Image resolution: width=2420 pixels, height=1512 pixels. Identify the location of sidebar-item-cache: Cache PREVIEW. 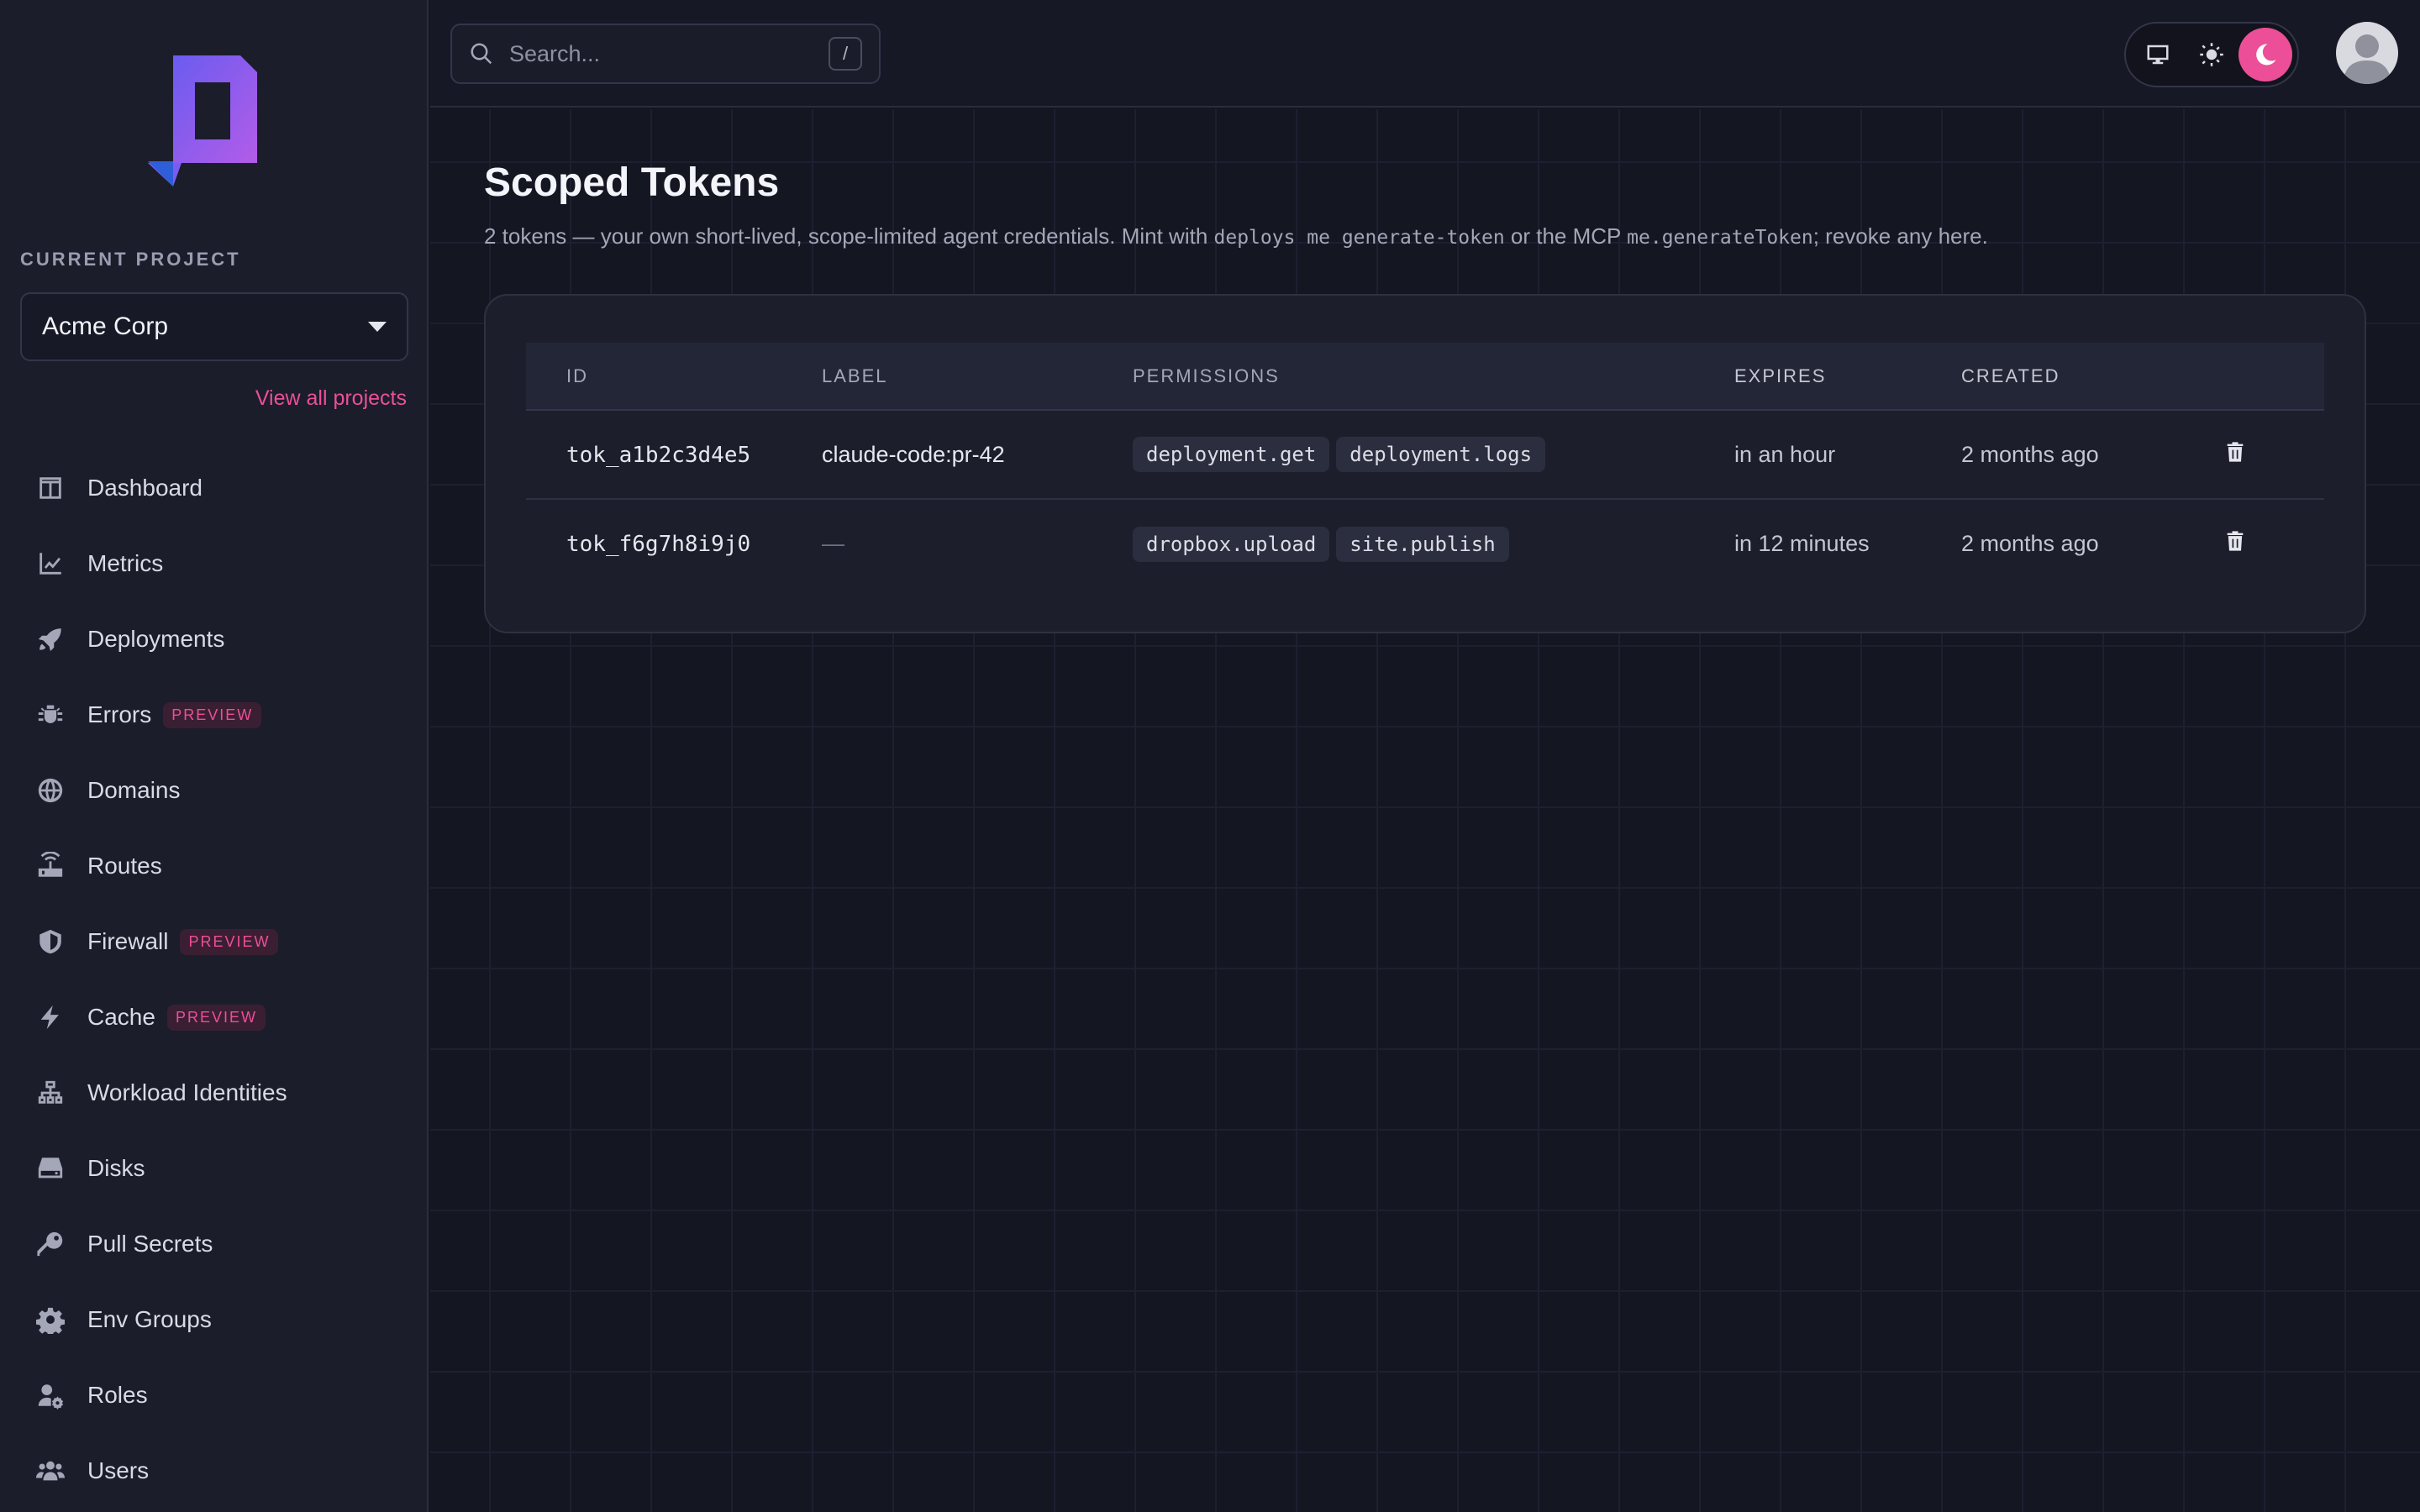
(214, 1017).